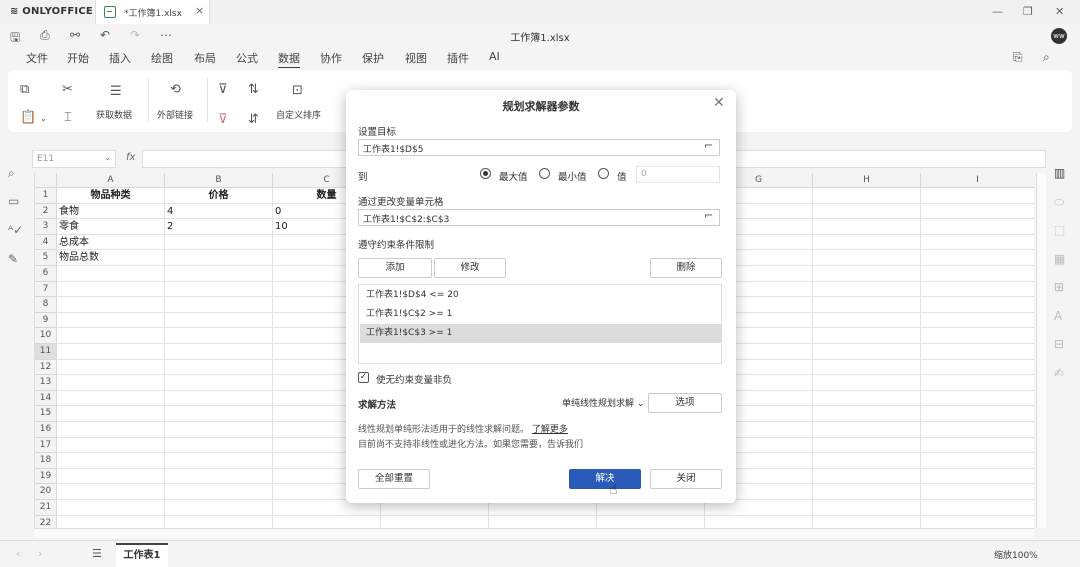 Image resolution: width=1080 pixels, height=567 pixels. I want to click on grid-cell: 2, so click(219, 227).